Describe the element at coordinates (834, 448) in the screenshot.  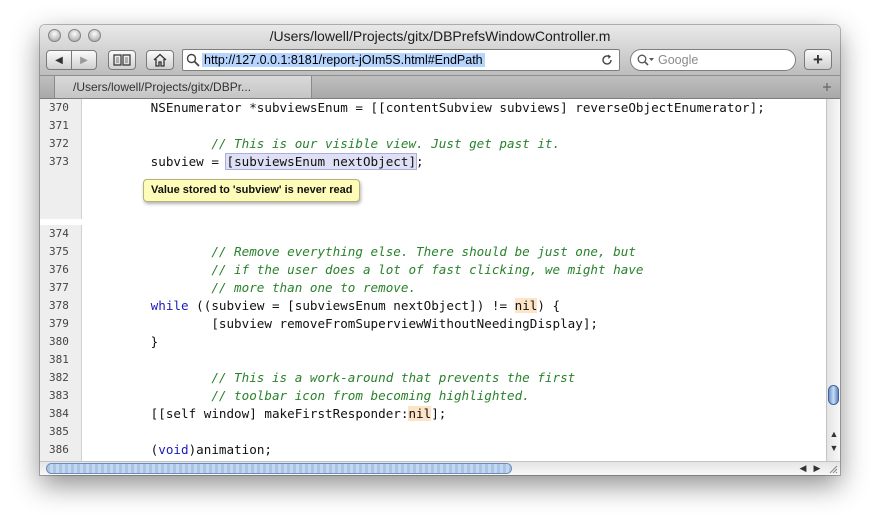
I see `scroll-down-arrow-icon: ▼` at that location.